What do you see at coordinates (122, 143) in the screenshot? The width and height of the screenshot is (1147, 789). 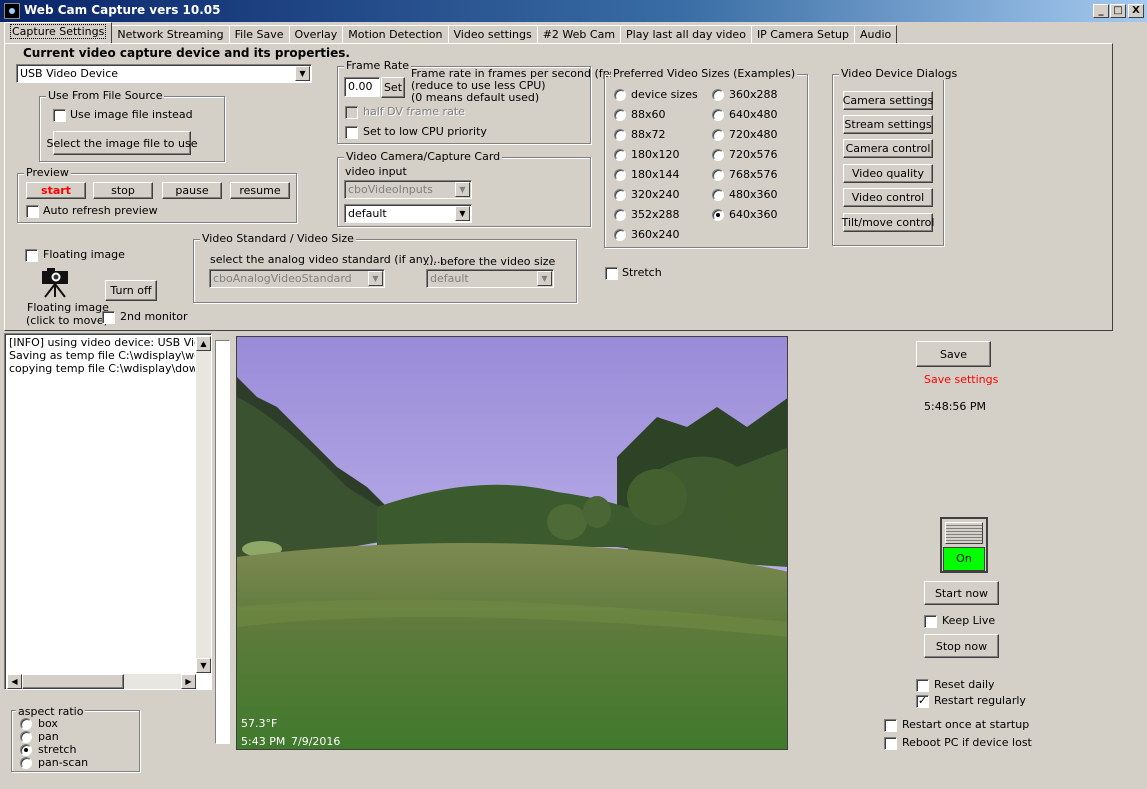 I see `select-image-file-button: Select the image file to use` at bounding box center [122, 143].